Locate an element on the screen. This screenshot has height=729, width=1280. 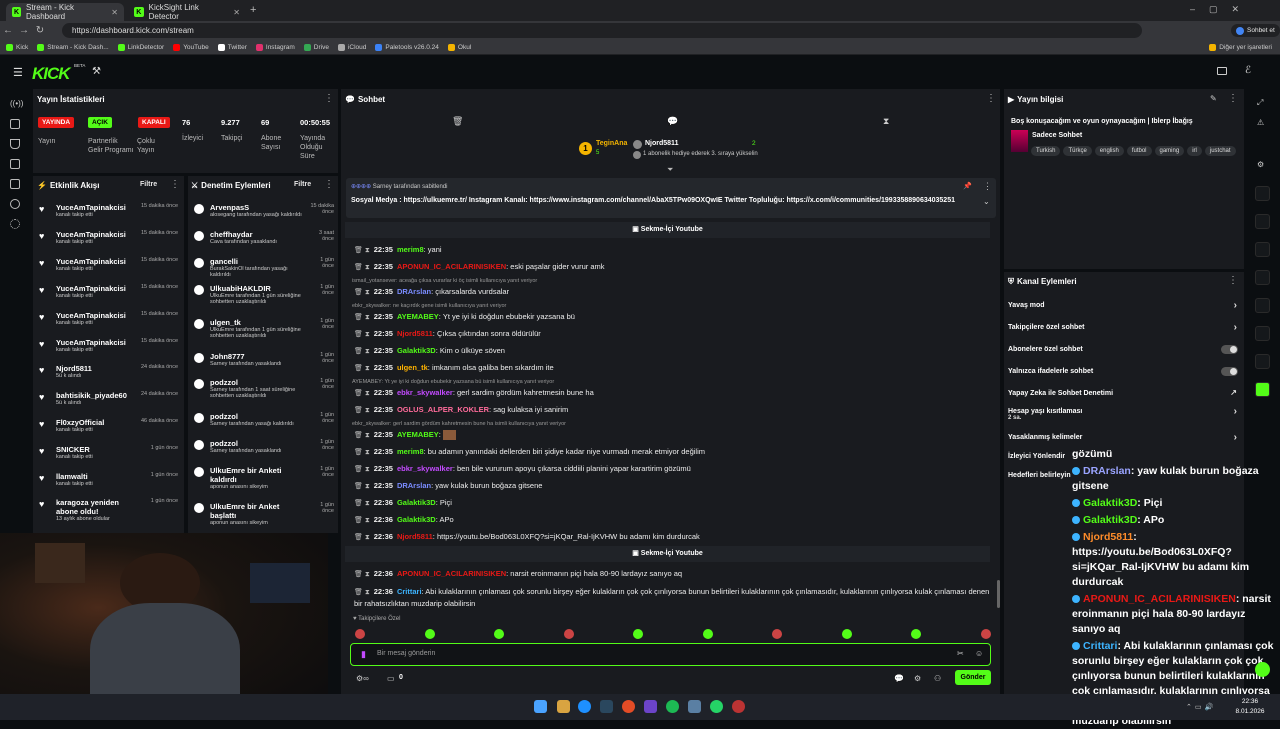
tab-kicksight: K KickSight Link Detector ✕ is located at coordinates (187, 12).